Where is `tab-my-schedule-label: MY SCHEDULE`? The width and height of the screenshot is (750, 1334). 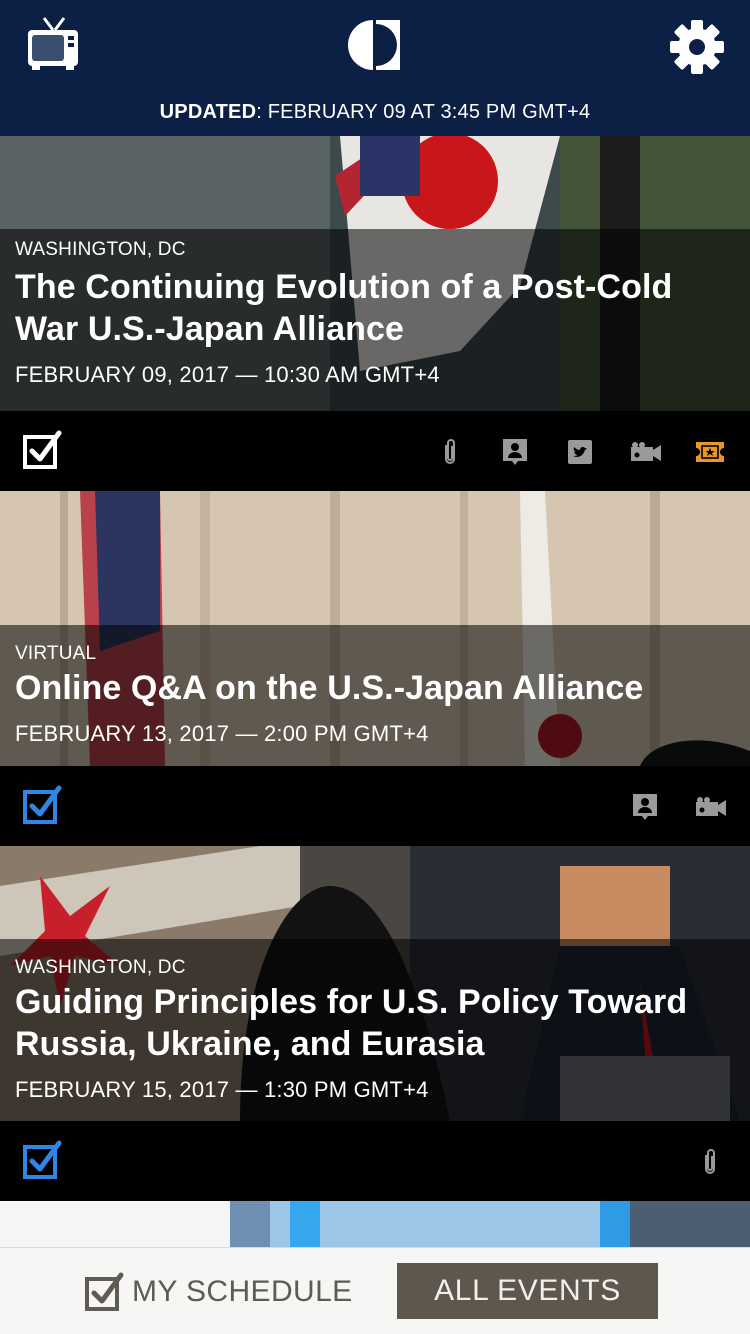
tab-my-schedule-label: MY SCHEDULE is located at coordinates (242, 1291).